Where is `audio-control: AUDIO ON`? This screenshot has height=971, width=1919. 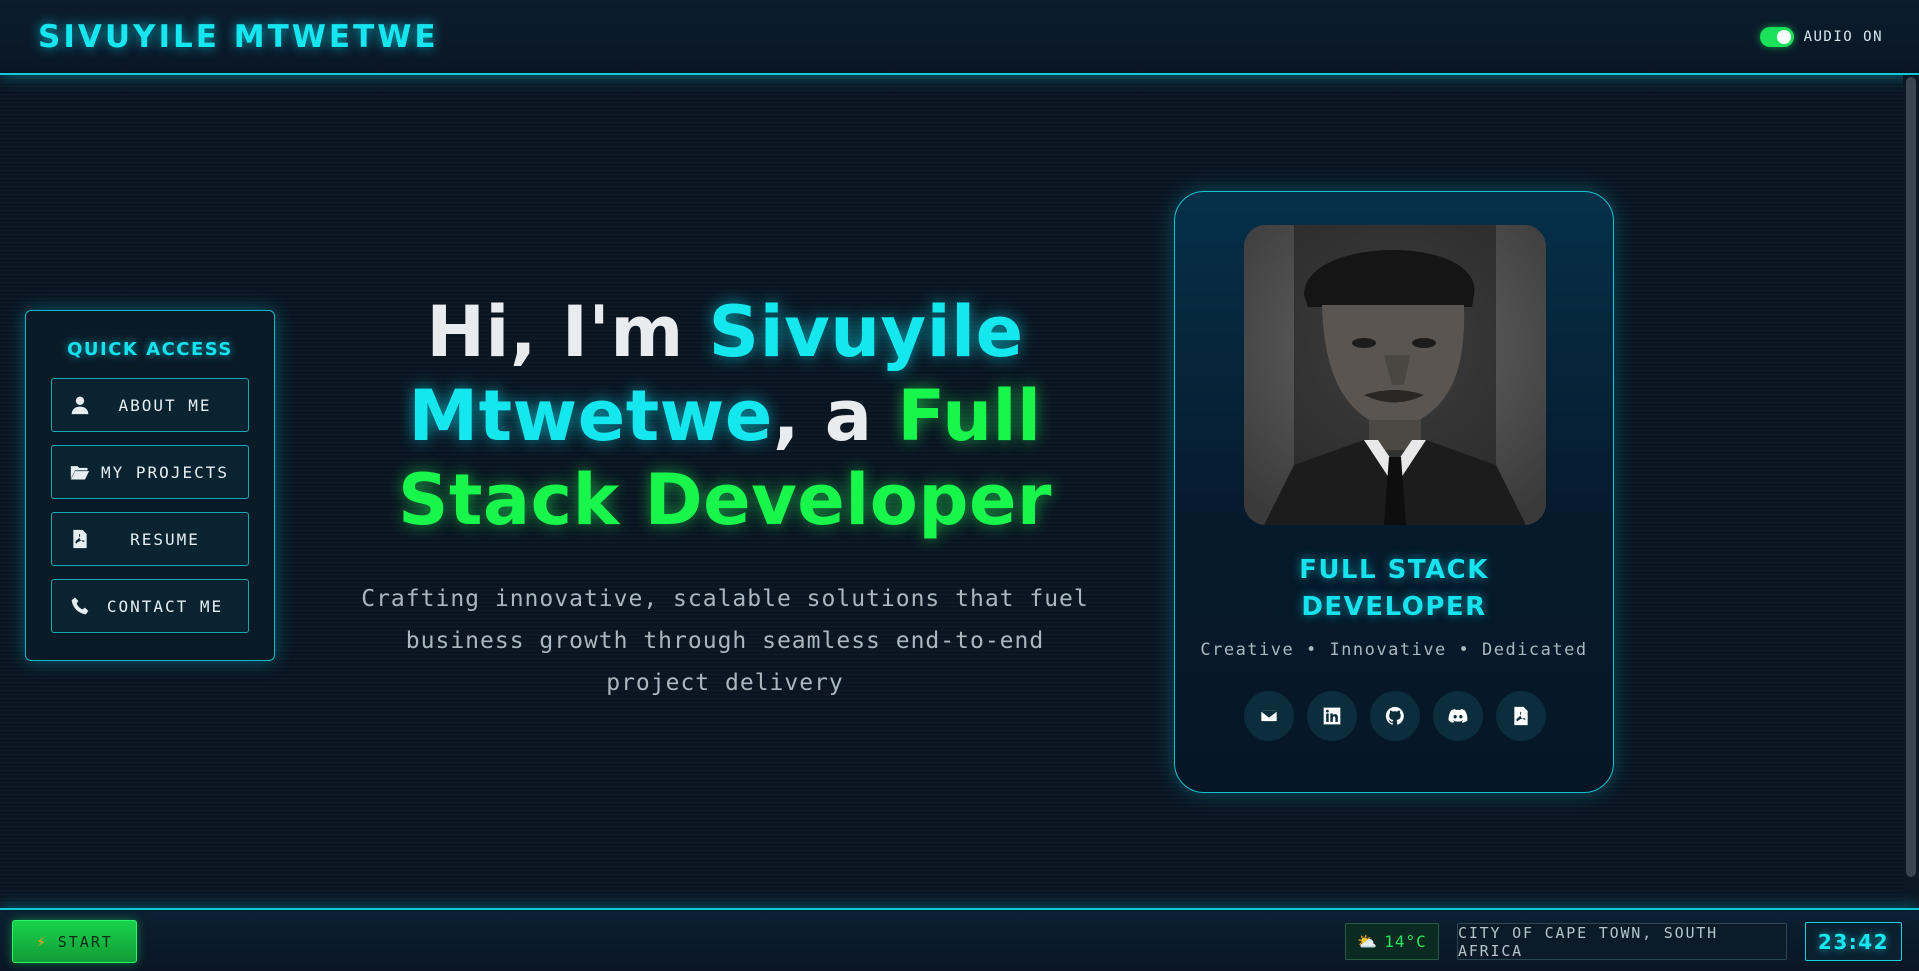
audio-control: AUDIO ON is located at coordinates (1821, 36).